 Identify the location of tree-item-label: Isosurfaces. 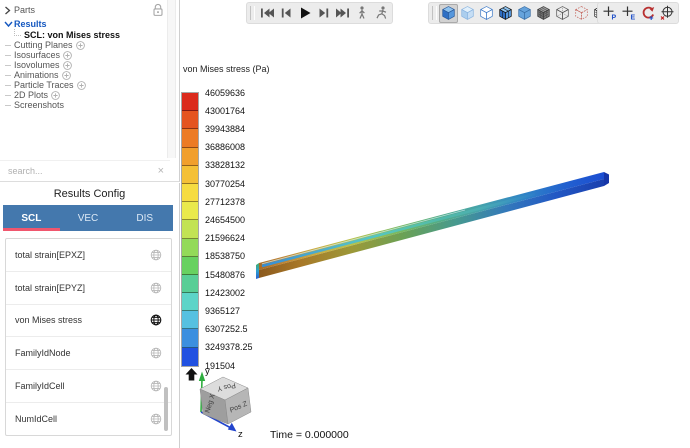
(37, 55).